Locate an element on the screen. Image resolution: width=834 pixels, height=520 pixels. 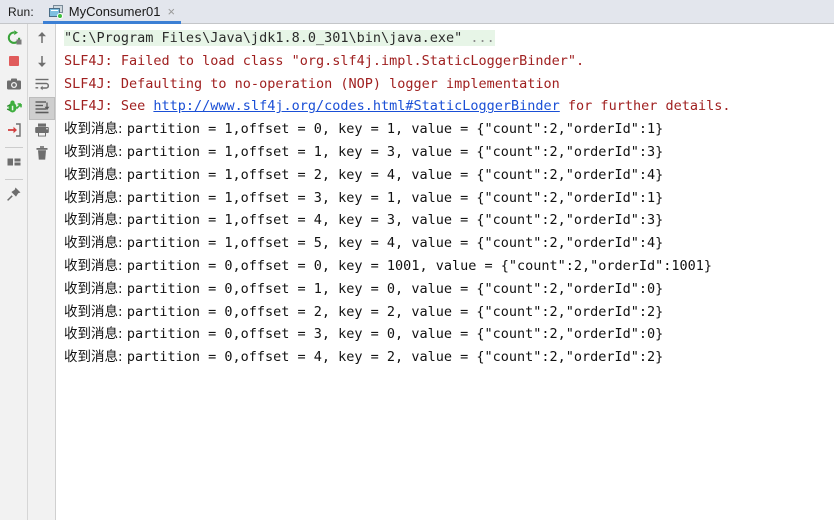
up-button is located at coordinates (42, 39).